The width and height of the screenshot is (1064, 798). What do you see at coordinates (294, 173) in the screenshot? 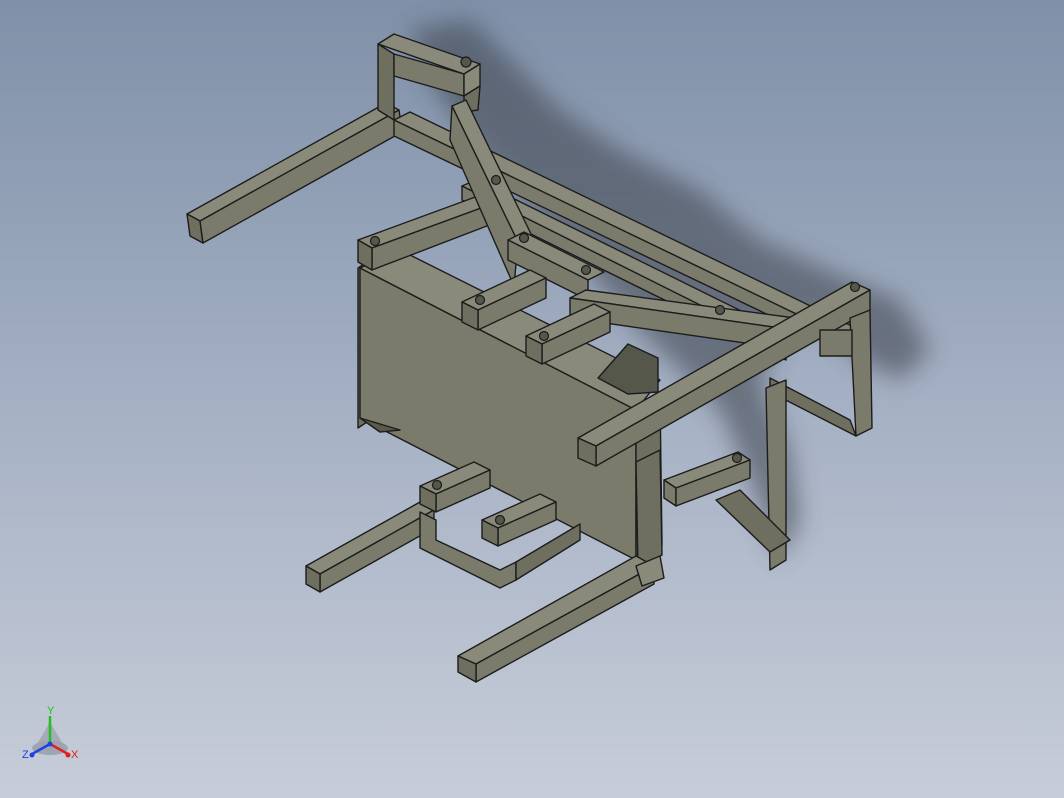
I see `rail-top-left-arm` at bounding box center [294, 173].